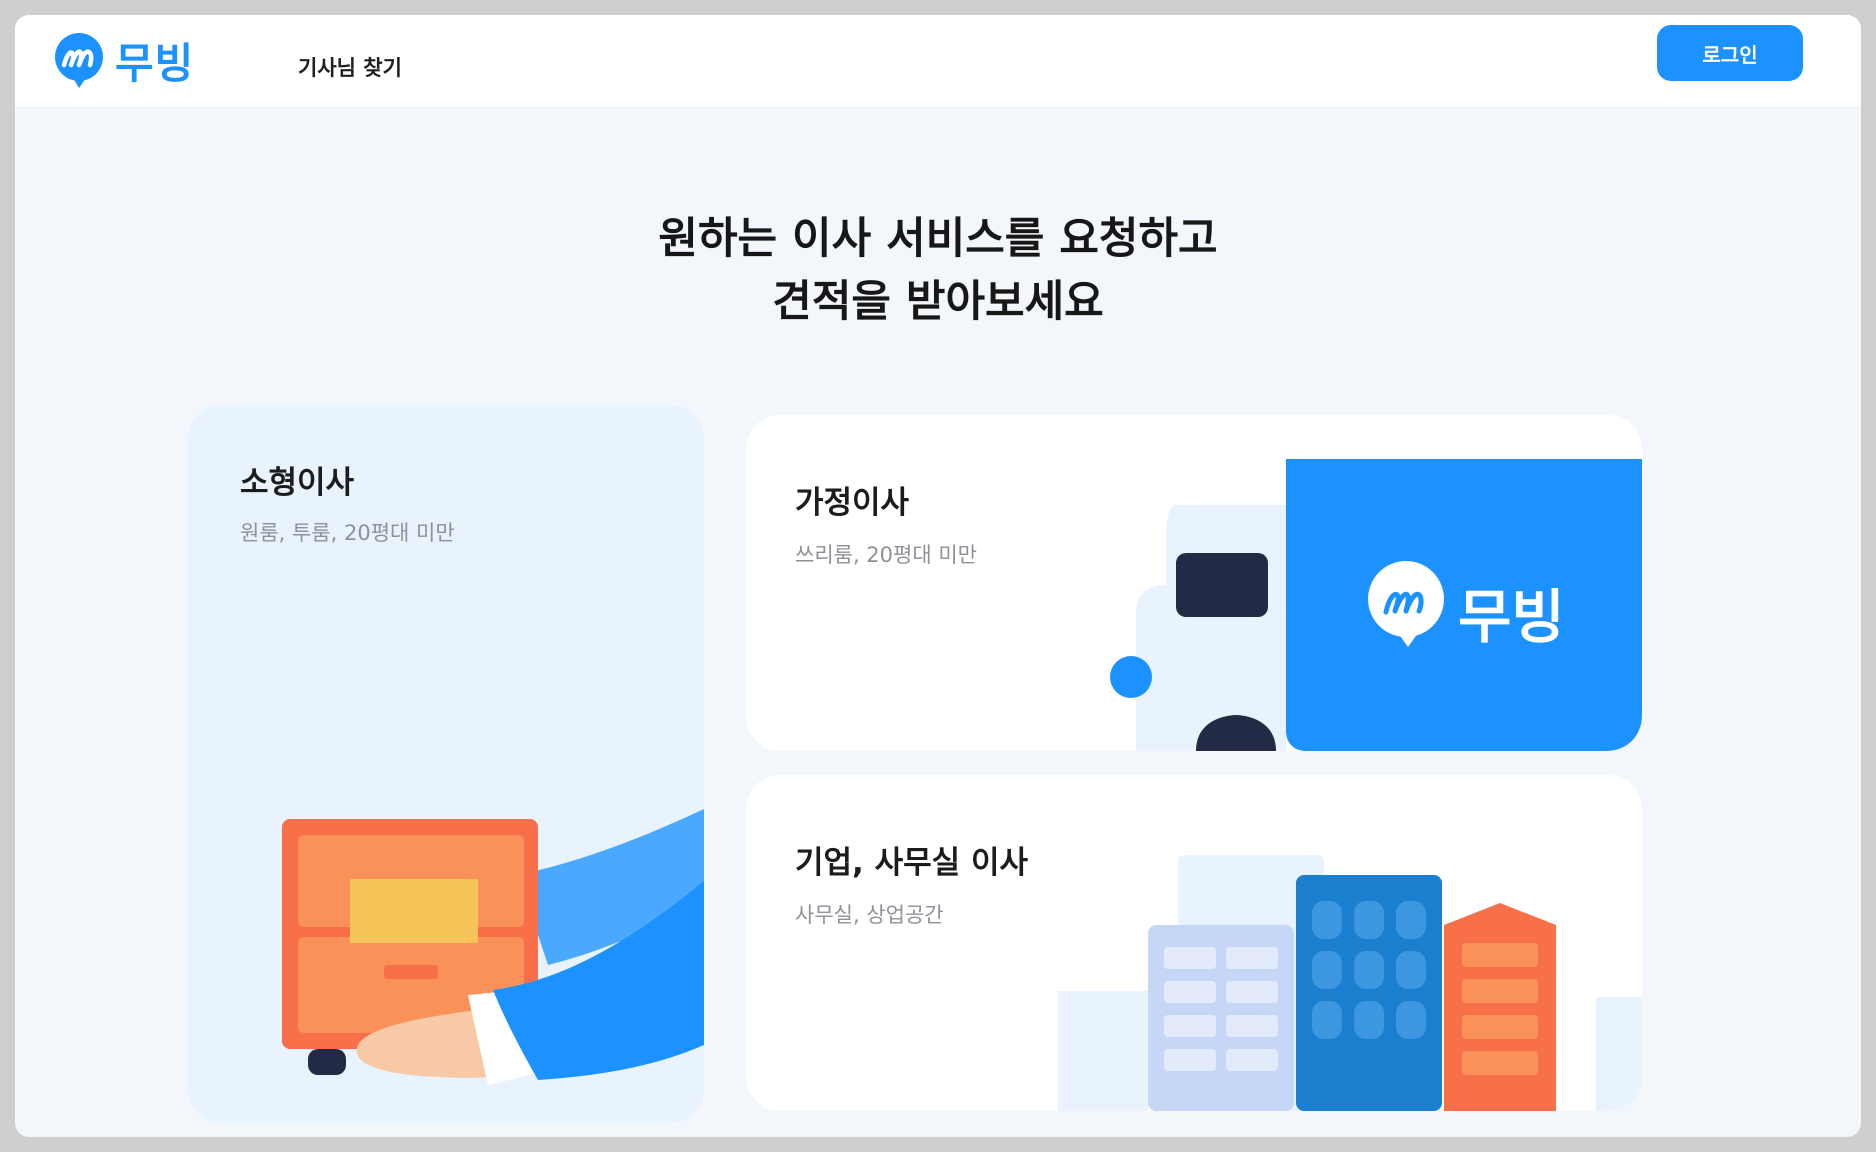 This screenshot has height=1152, width=1876. I want to click on card-home-move: 가정이사 쓰리룸, 20평대 미만 무빙, so click(1194, 583).